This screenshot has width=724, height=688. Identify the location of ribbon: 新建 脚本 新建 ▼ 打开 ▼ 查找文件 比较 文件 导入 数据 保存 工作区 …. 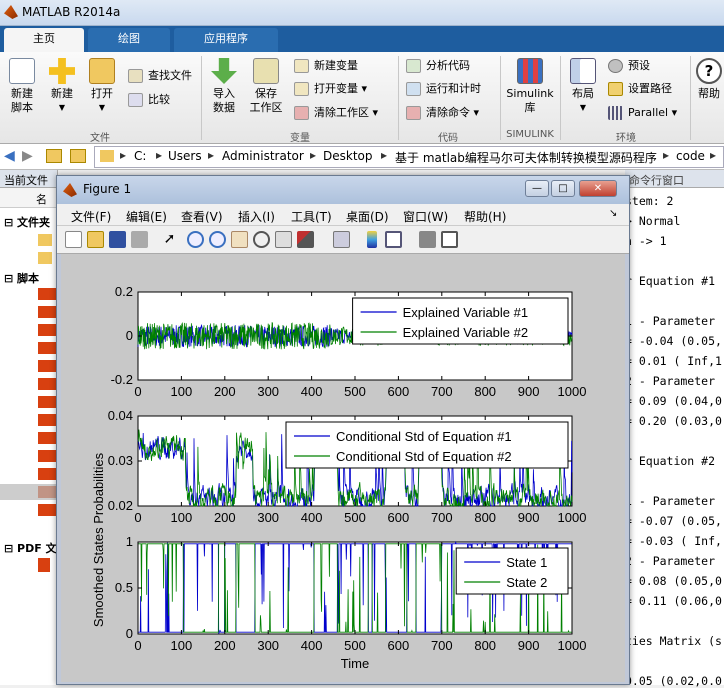
(362, 98).